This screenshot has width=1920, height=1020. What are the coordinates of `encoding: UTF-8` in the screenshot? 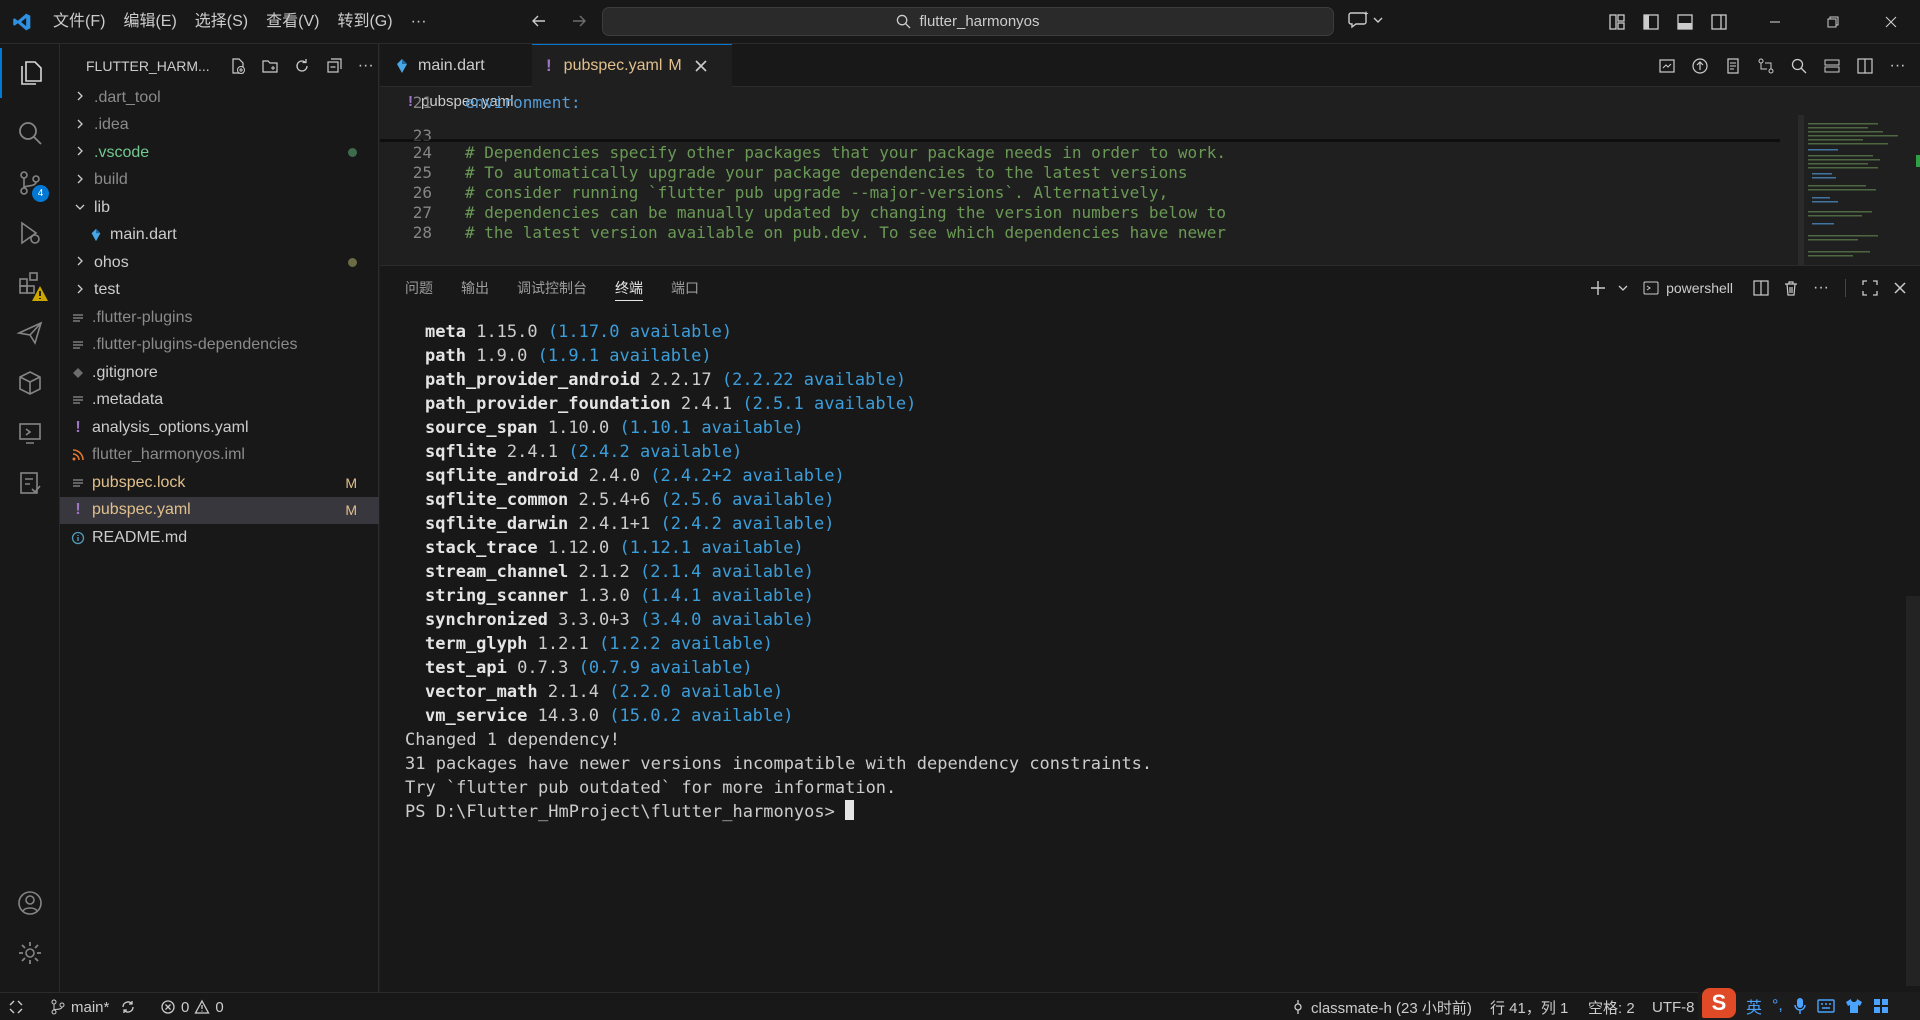 It's located at (1673, 1006).